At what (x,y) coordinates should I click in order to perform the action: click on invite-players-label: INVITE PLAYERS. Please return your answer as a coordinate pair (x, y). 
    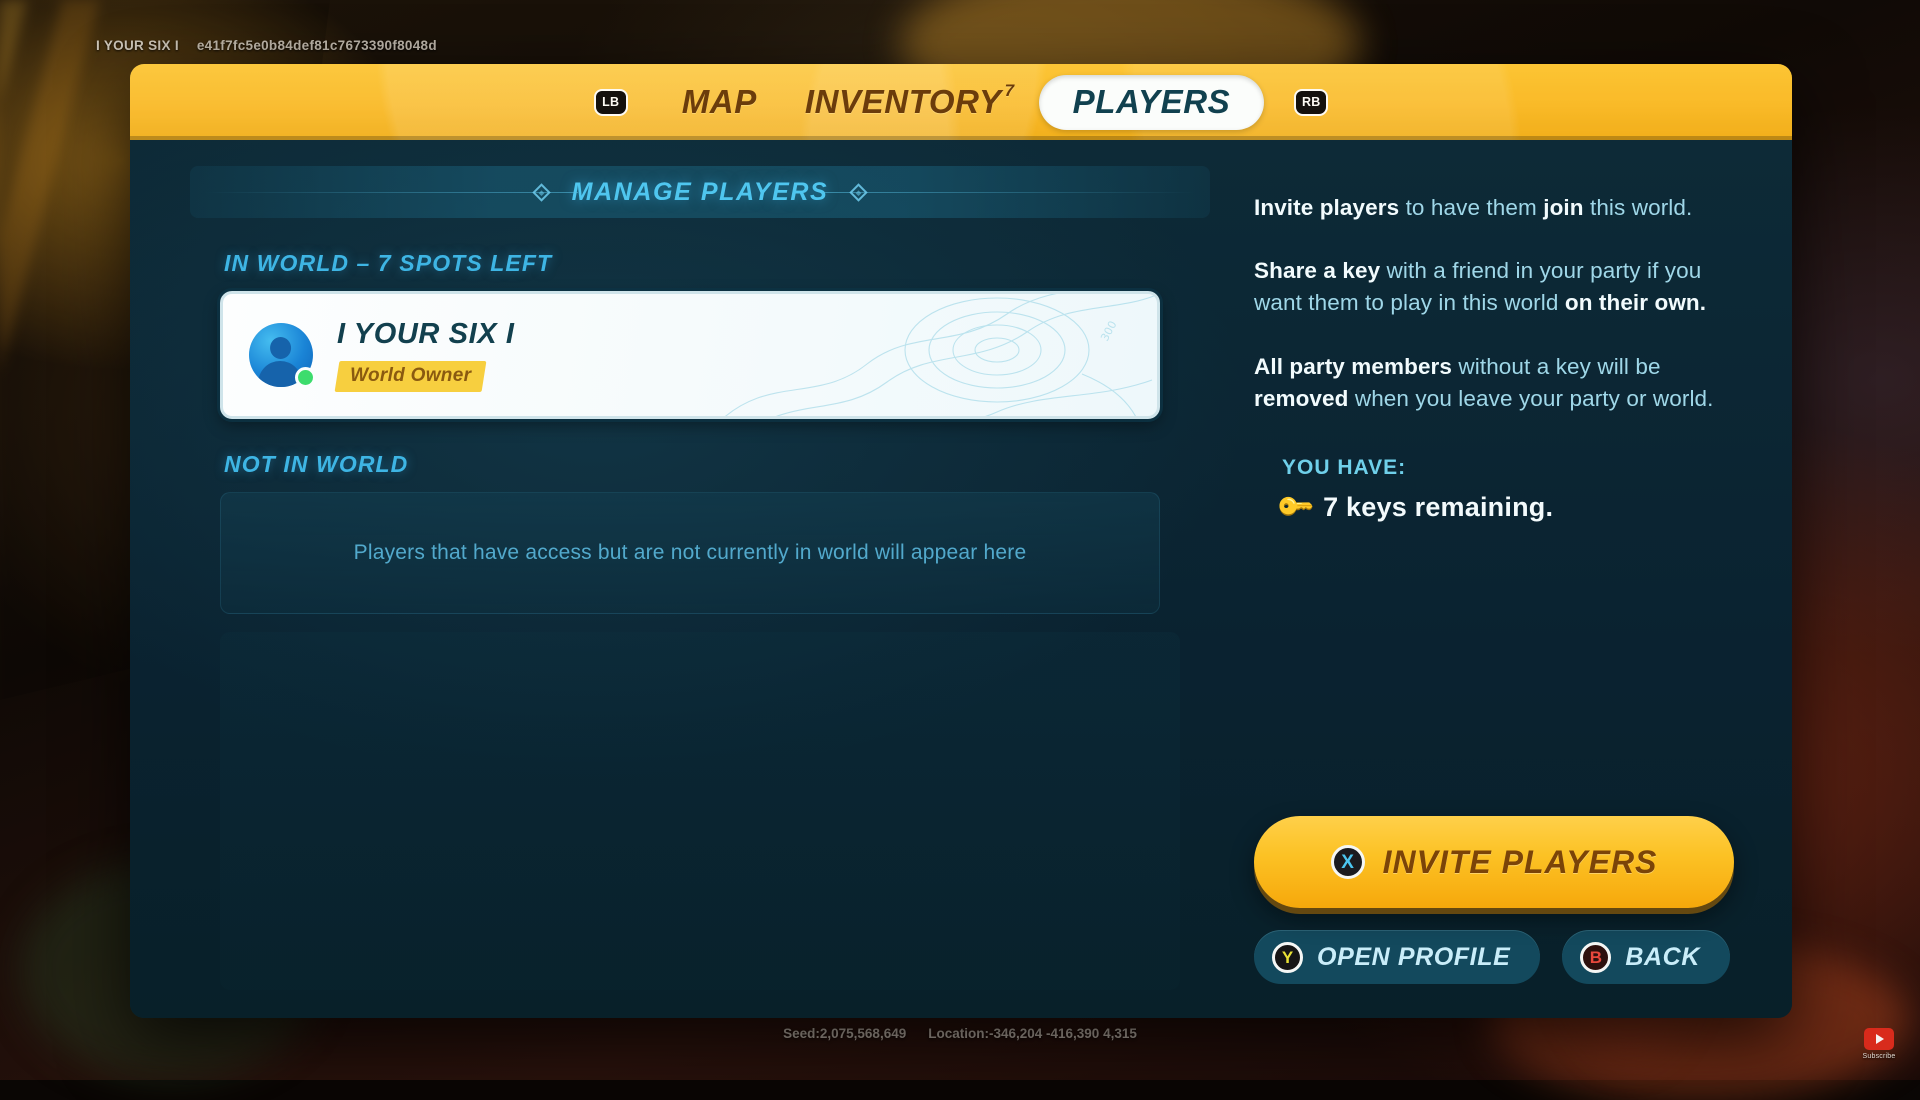
    Looking at the image, I should click on (1520, 862).